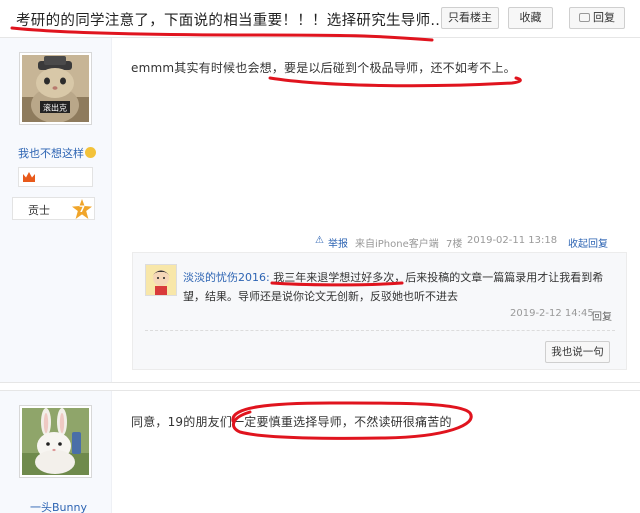 The width and height of the screenshot is (640, 513). What do you see at coordinates (53, 208) in the screenshot?
I see `rank-badge: 贡士 7` at bounding box center [53, 208].